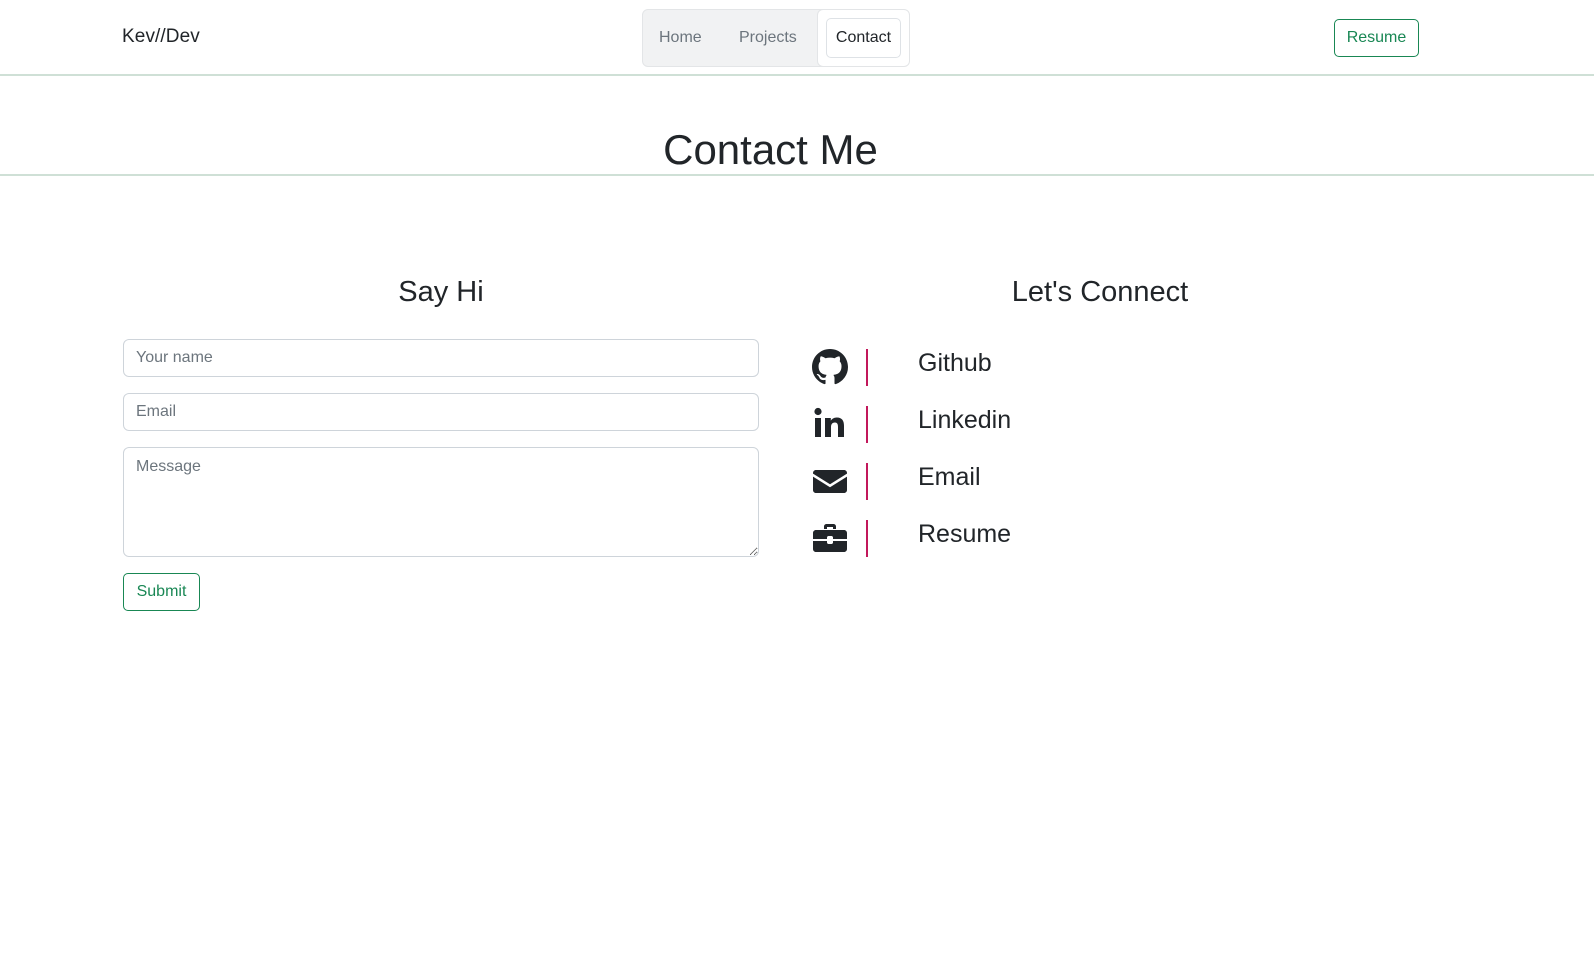 The width and height of the screenshot is (1594, 969). Describe the element at coordinates (1022, 424) in the screenshot. I see `connect-item-linkedin: Linkedin` at that location.